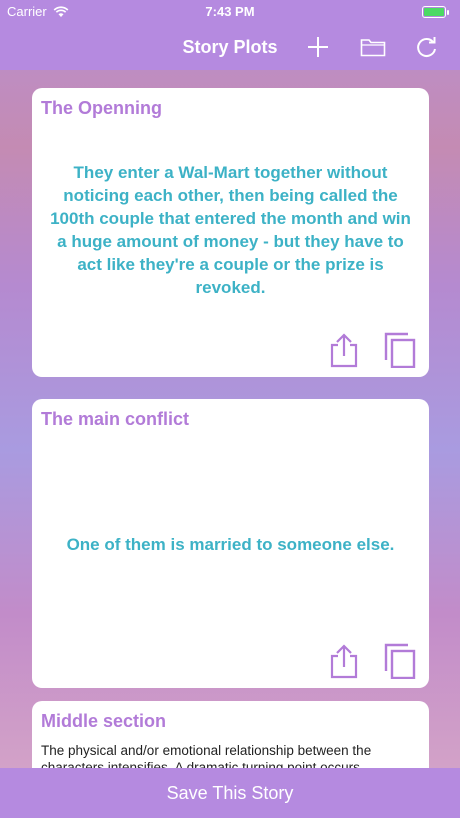 This screenshot has height=818, width=460. I want to click on save-story-label: Save This Story, so click(230, 792).